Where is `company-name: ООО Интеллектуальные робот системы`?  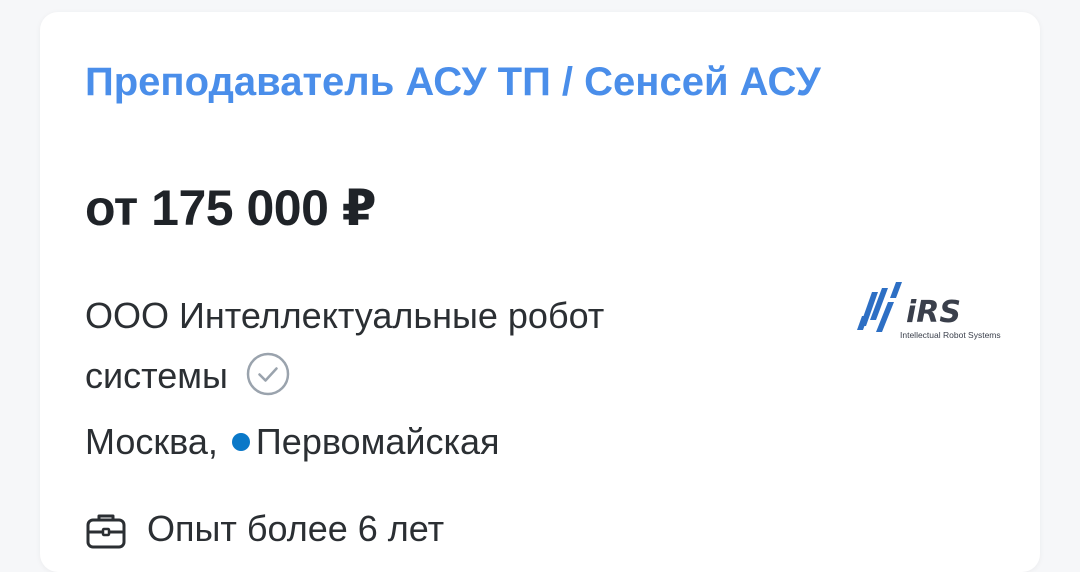
company-name: ООО Интеллектуальные робот системы is located at coordinates (344, 345).